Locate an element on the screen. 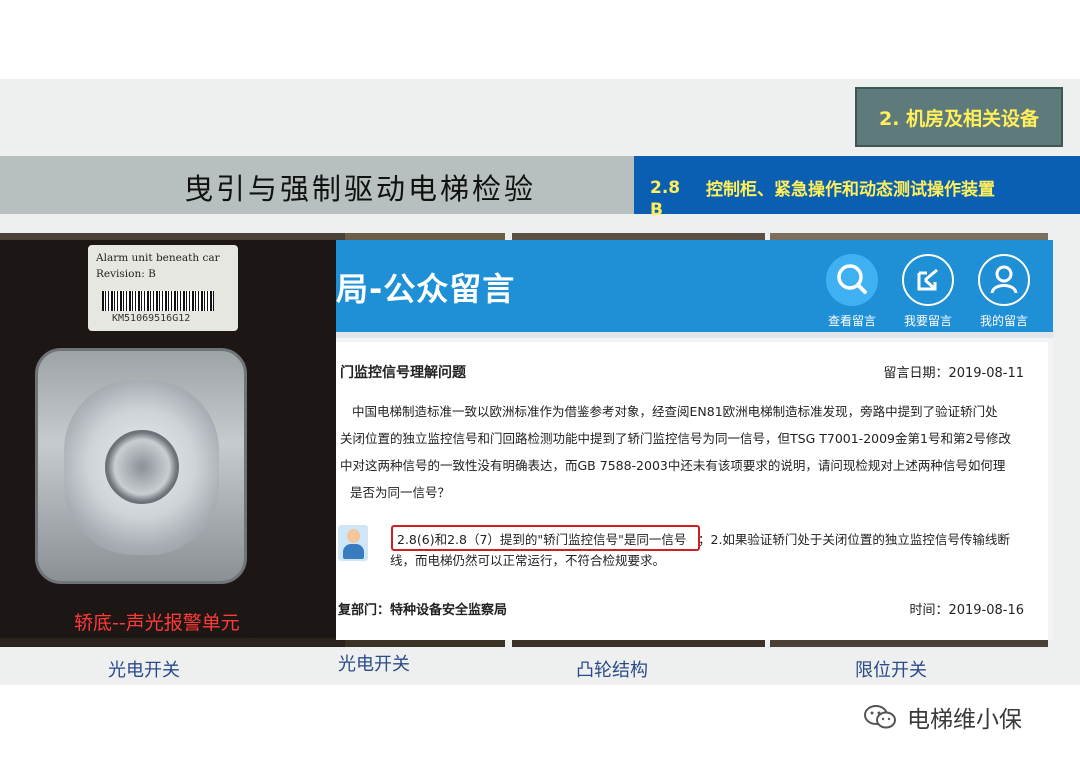 The height and width of the screenshot is (763, 1080). device-label-line2: Revision: B is located at coordinates (126, 274).